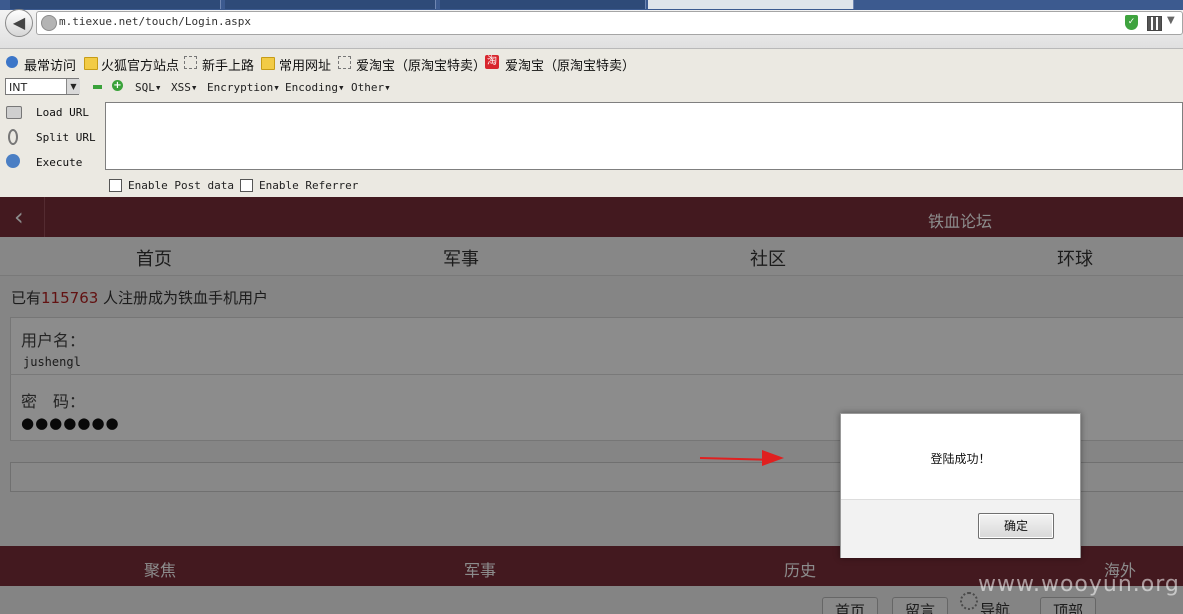  Describe the element at coordinates (305, 64) in the screenshot. I see `bookmark-item: 常用网址` at that location.